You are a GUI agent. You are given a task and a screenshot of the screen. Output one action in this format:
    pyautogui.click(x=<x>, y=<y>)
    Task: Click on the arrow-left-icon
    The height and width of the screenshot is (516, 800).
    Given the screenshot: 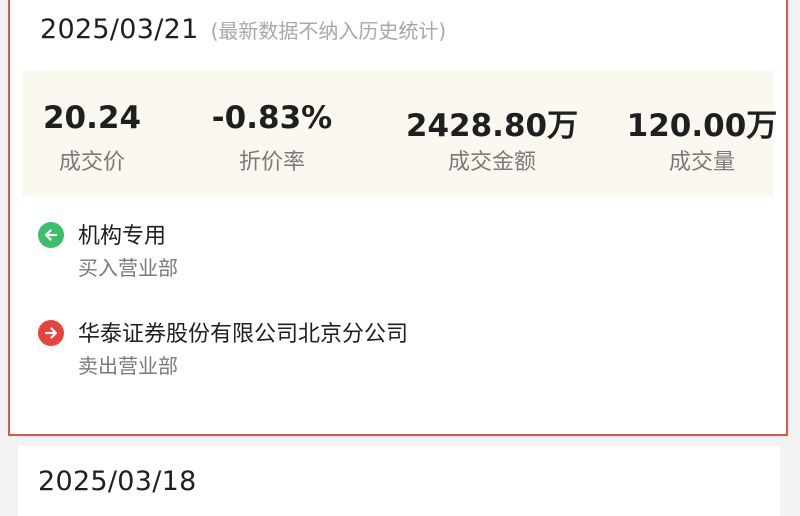 What is the action you would take?
    pyautogui.click(x=51, y=235)
    